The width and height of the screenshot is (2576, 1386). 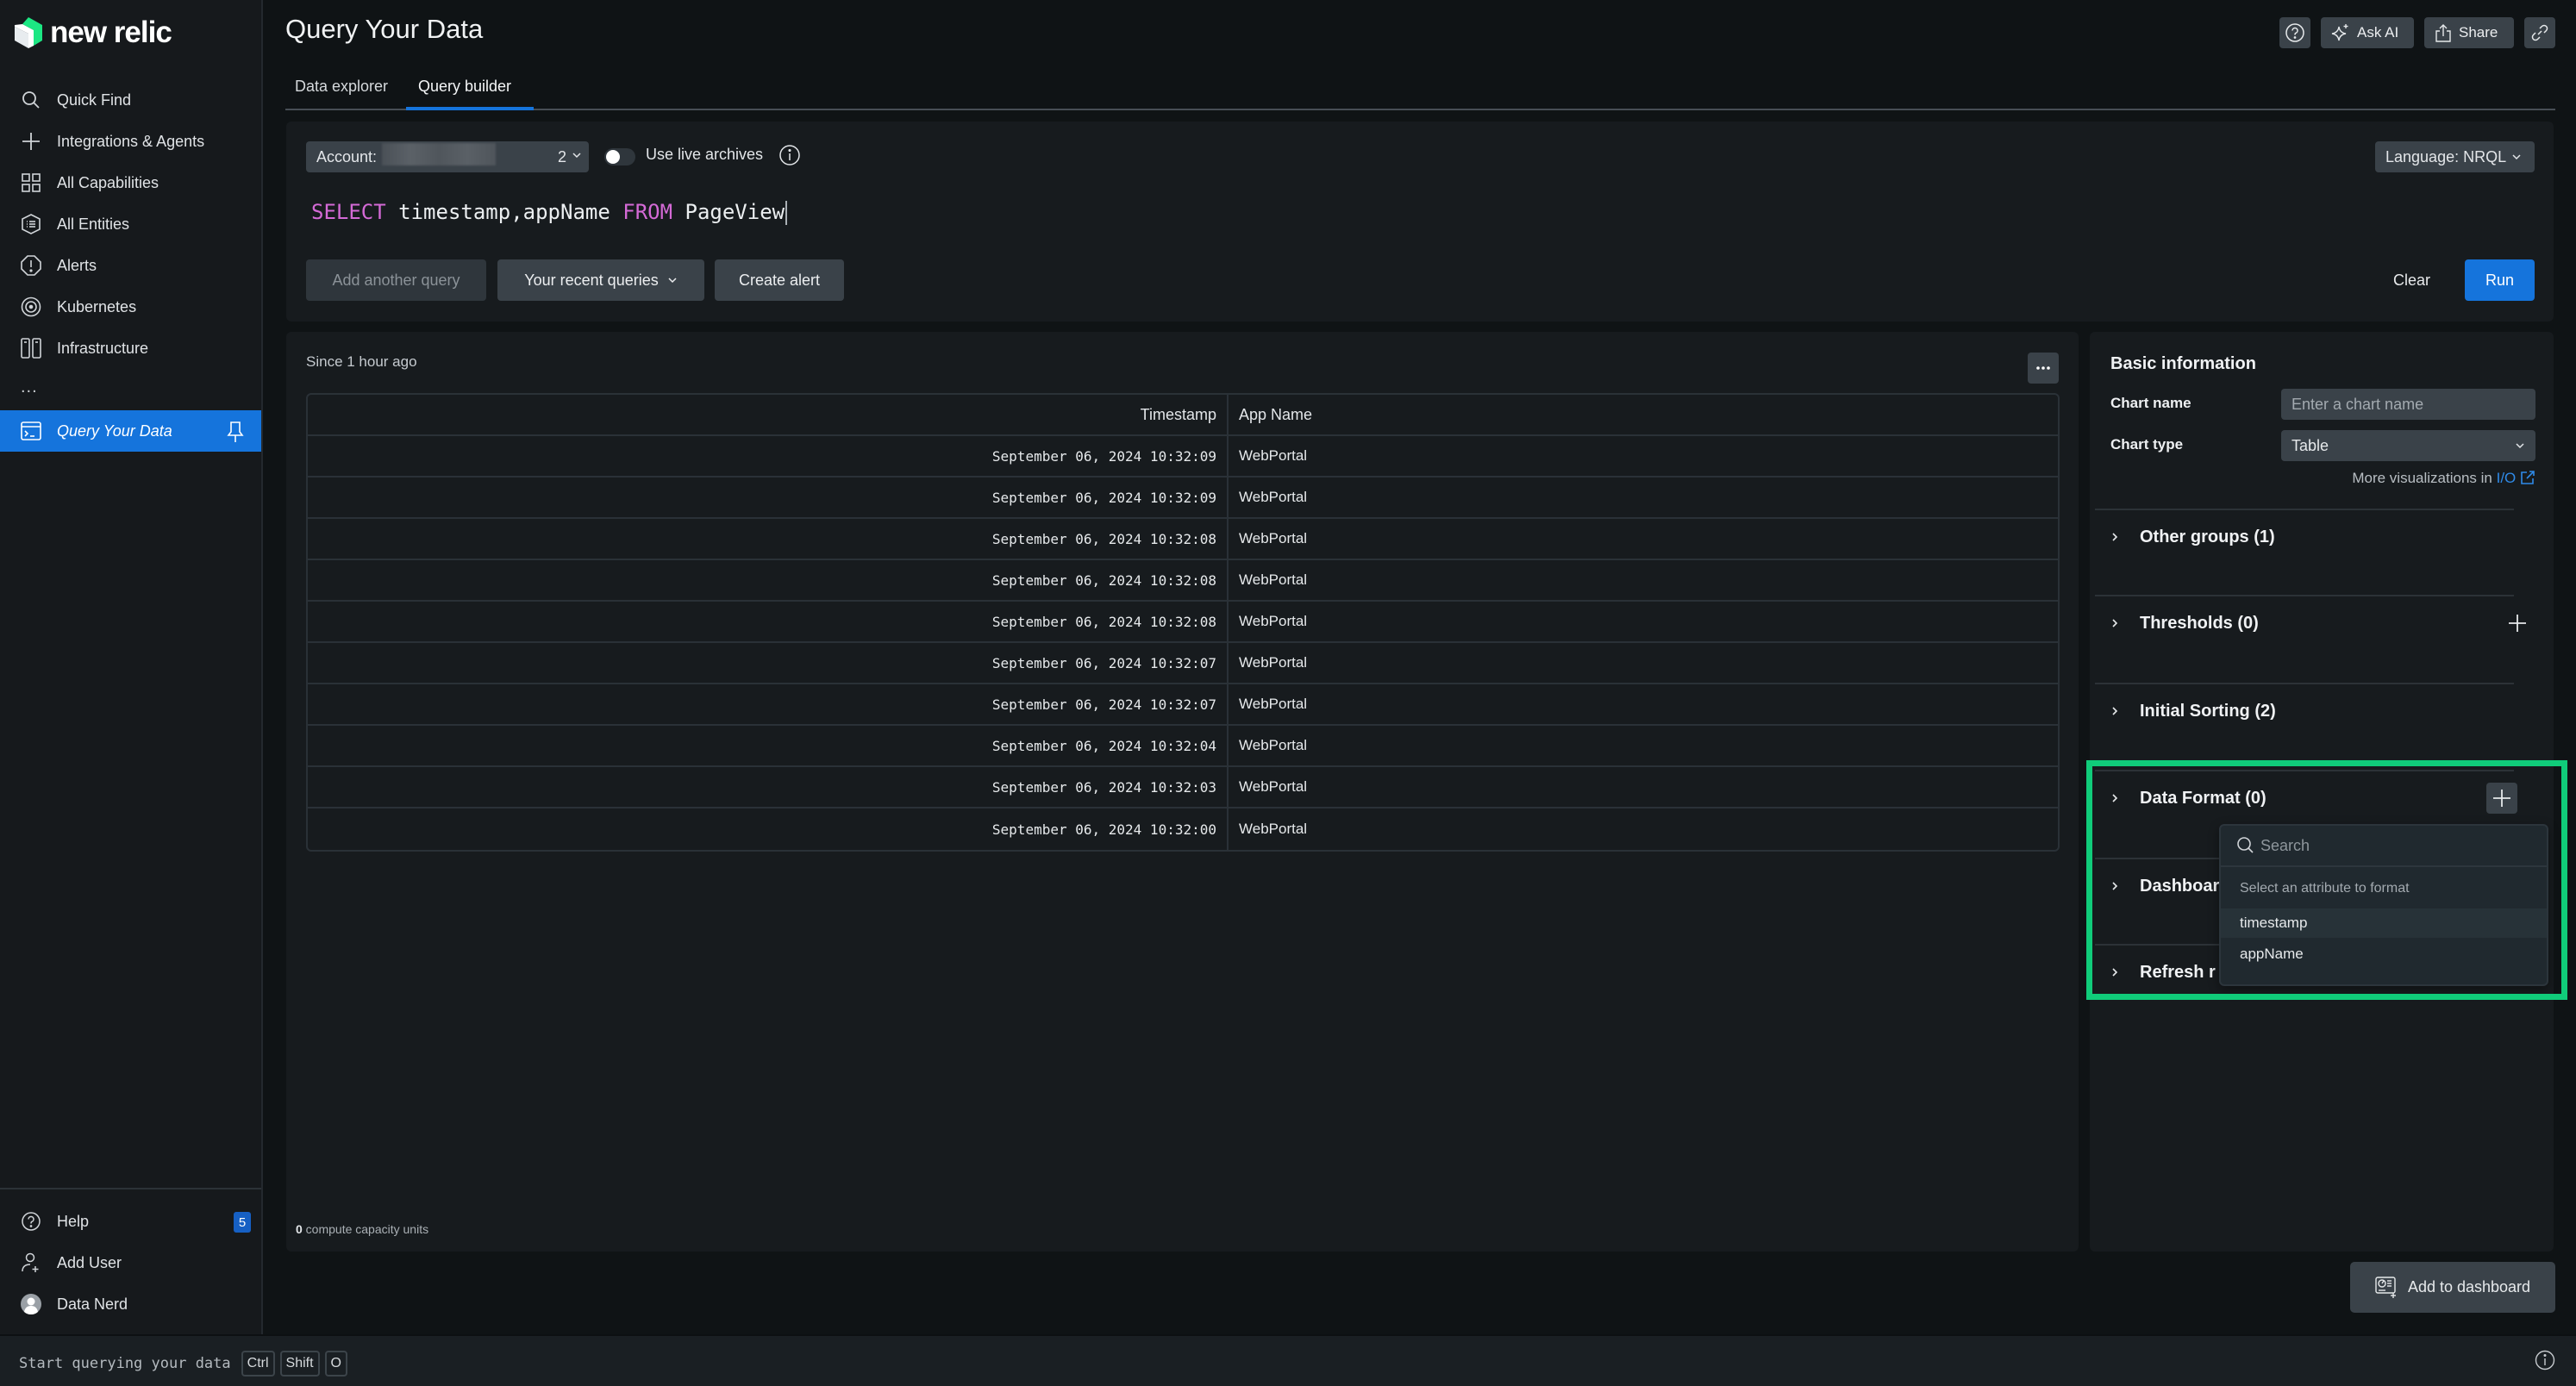 What do you see at coordinates (2384, 954) in the screenshot?
I see `attribute-option-appname: appName` at bounding box center [2384, 954].